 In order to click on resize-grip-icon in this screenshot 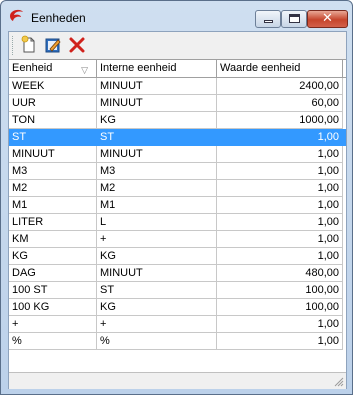, I will do `click(338, 381)`.